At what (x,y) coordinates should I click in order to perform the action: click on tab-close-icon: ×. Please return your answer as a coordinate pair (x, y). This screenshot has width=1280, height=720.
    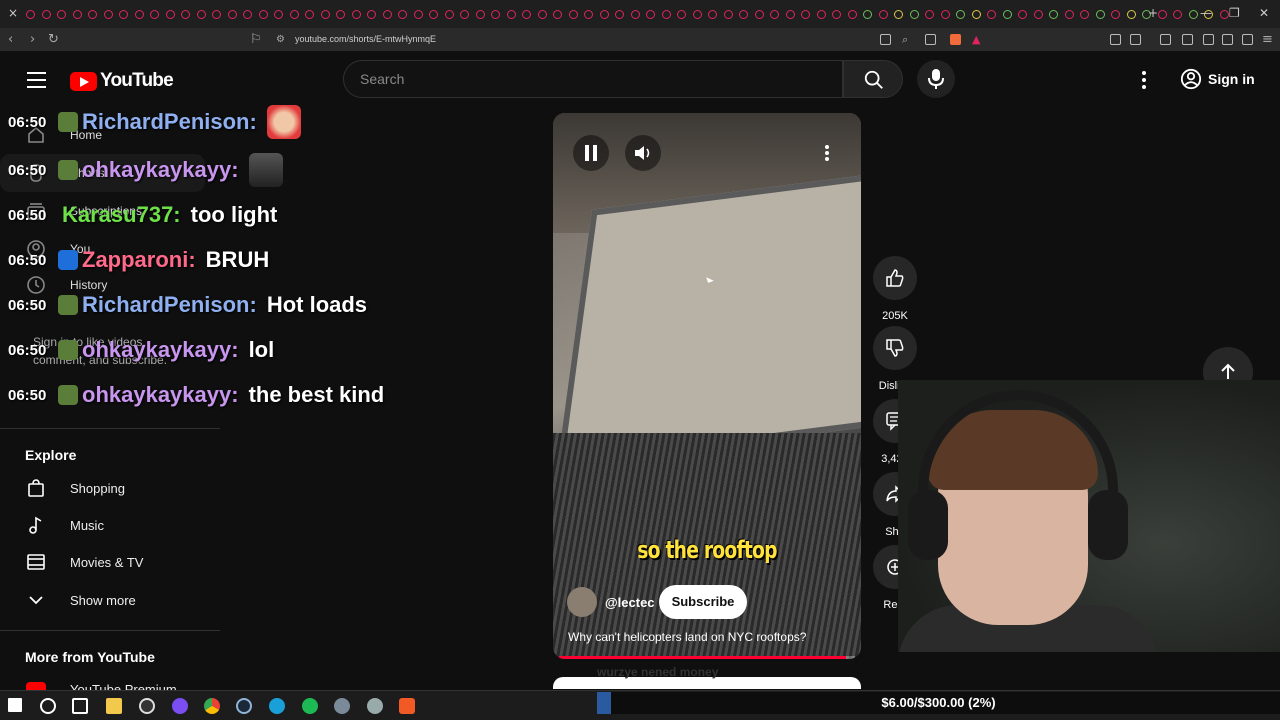
    Looking at the image, I should click on (13, 13).